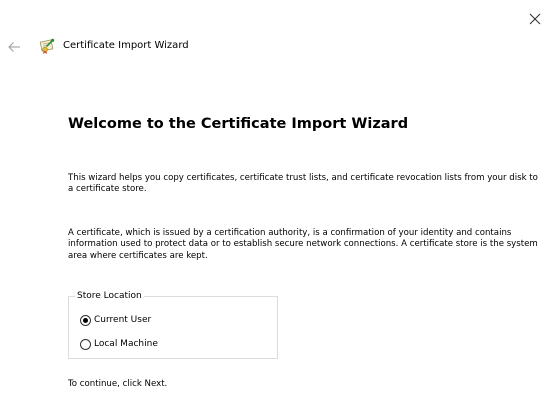 This screenshot has width=550, height=394. Describe the element at coordinates (275, 47) in the screenshot. I see `wizard-nav-bar: Certificate Import Wizard` at that location.